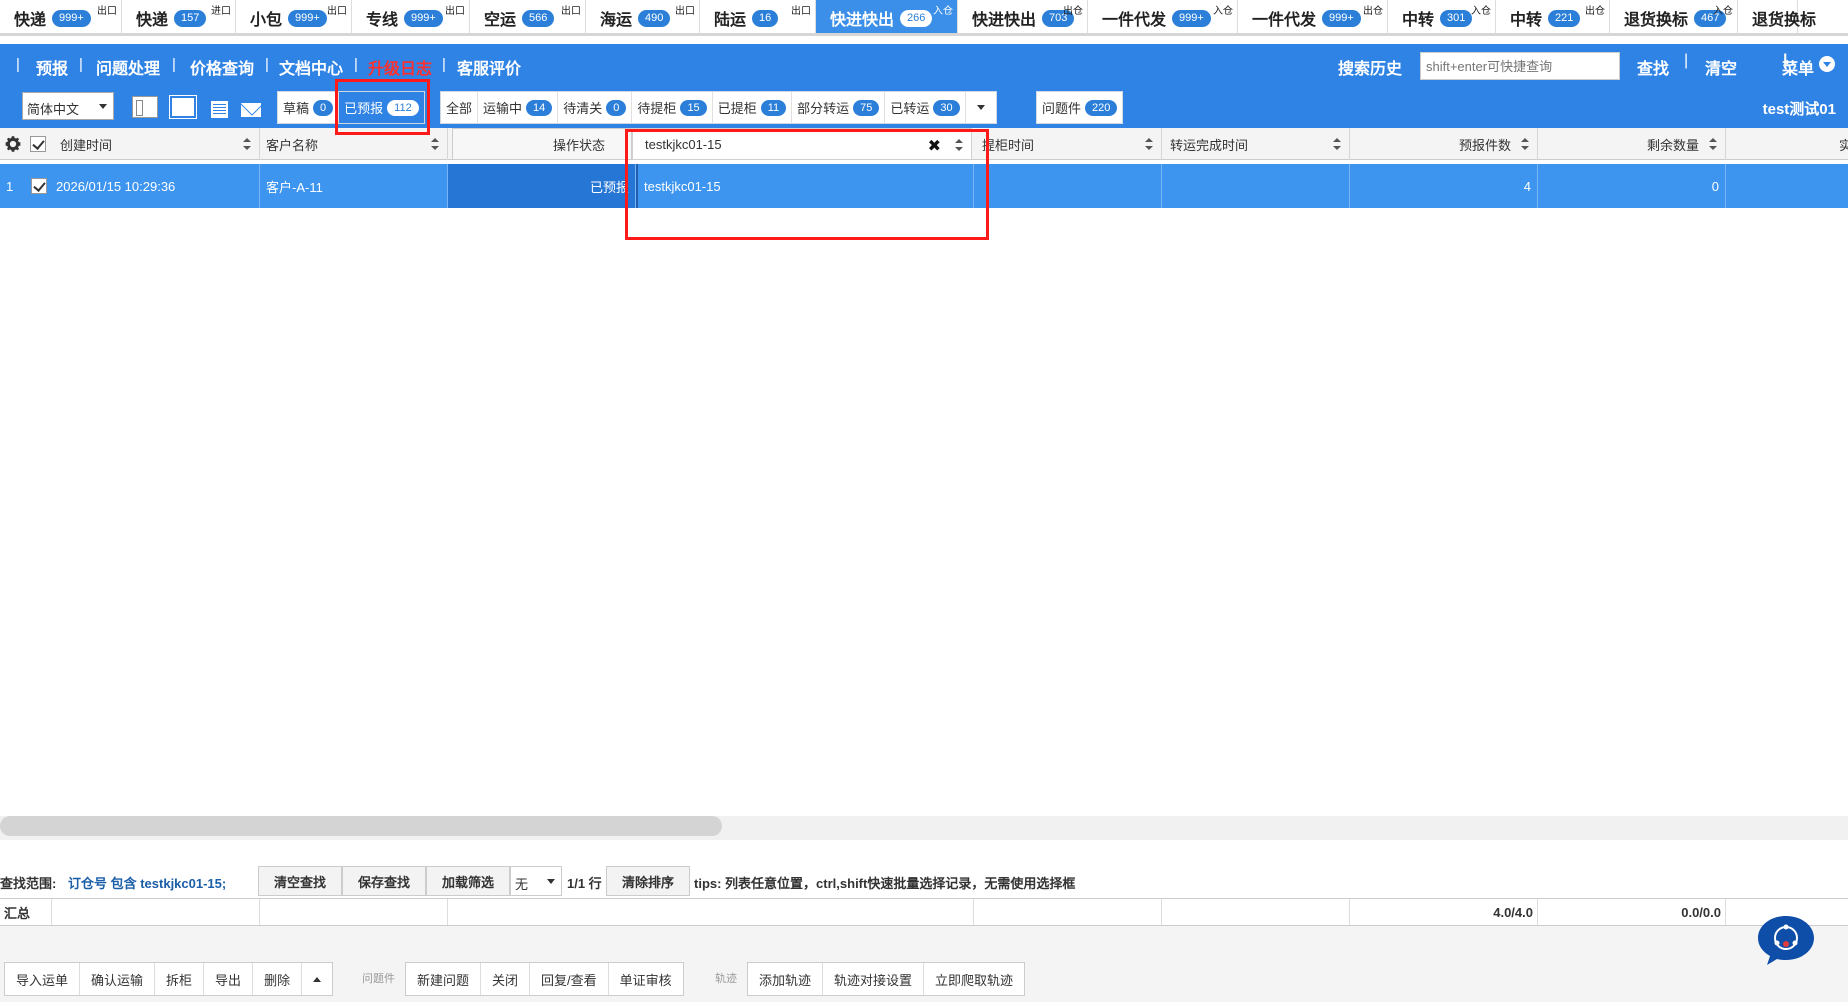 This screenshot has height=1002, width=1848. I want to click on module-tab: 海运 490 出口, so click(643, 16).